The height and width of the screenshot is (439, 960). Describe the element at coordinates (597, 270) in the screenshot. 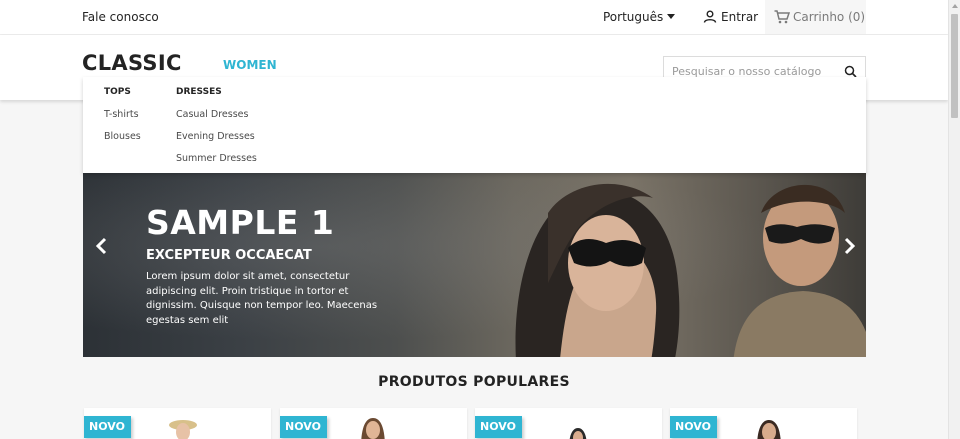

I see `slide-model-woman-image` at that location.